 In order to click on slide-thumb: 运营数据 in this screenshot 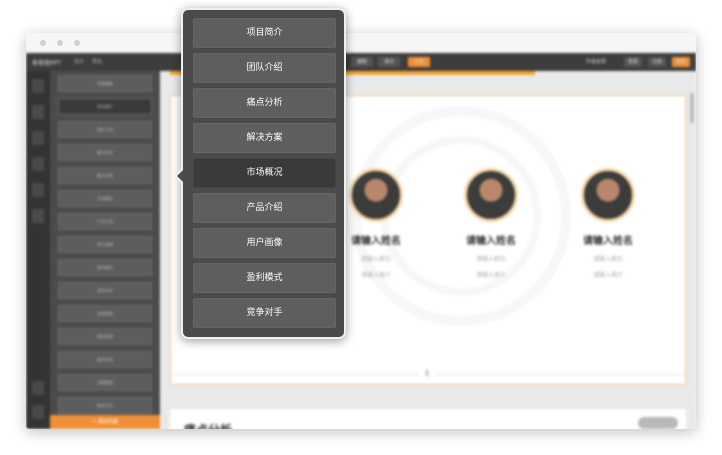, I will do `click(105, 382)`.